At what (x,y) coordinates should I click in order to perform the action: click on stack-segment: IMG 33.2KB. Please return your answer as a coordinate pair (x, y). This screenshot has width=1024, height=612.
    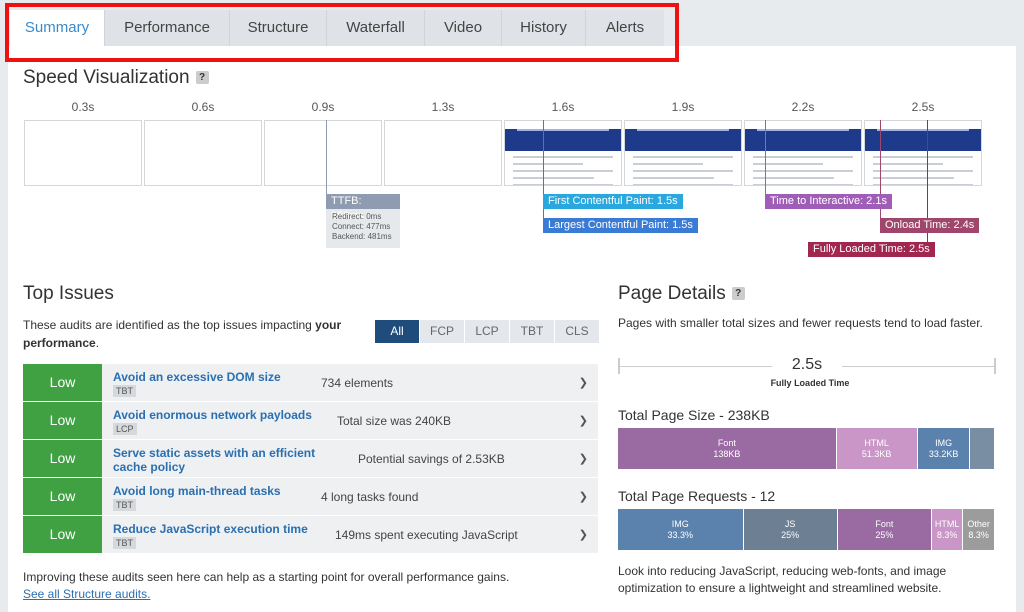
    Looking at the image, I should click on (944, 448).